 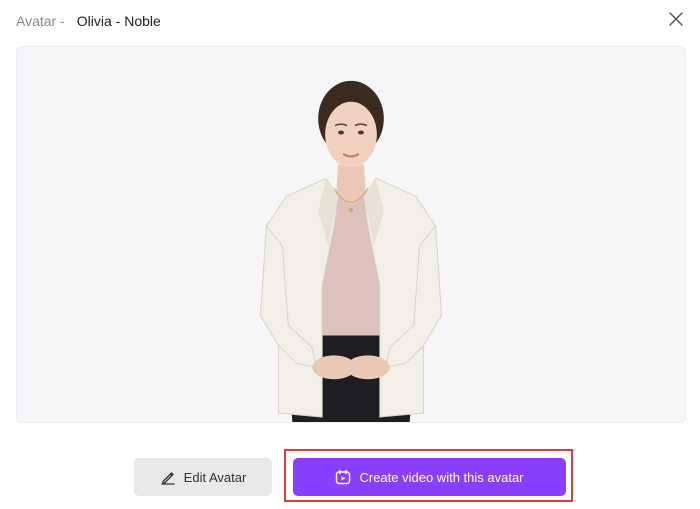 I want to click on create-video-button: Create video with this avatar, so click(x=429, y=477).